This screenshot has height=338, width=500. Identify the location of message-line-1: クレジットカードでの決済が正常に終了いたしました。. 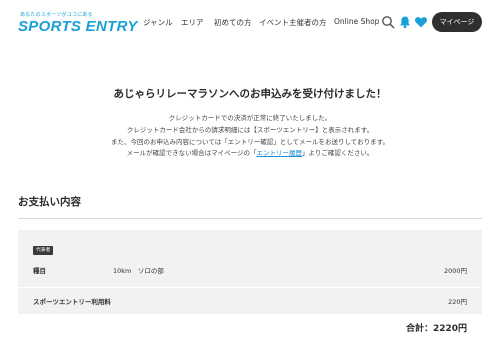
(250, 118).